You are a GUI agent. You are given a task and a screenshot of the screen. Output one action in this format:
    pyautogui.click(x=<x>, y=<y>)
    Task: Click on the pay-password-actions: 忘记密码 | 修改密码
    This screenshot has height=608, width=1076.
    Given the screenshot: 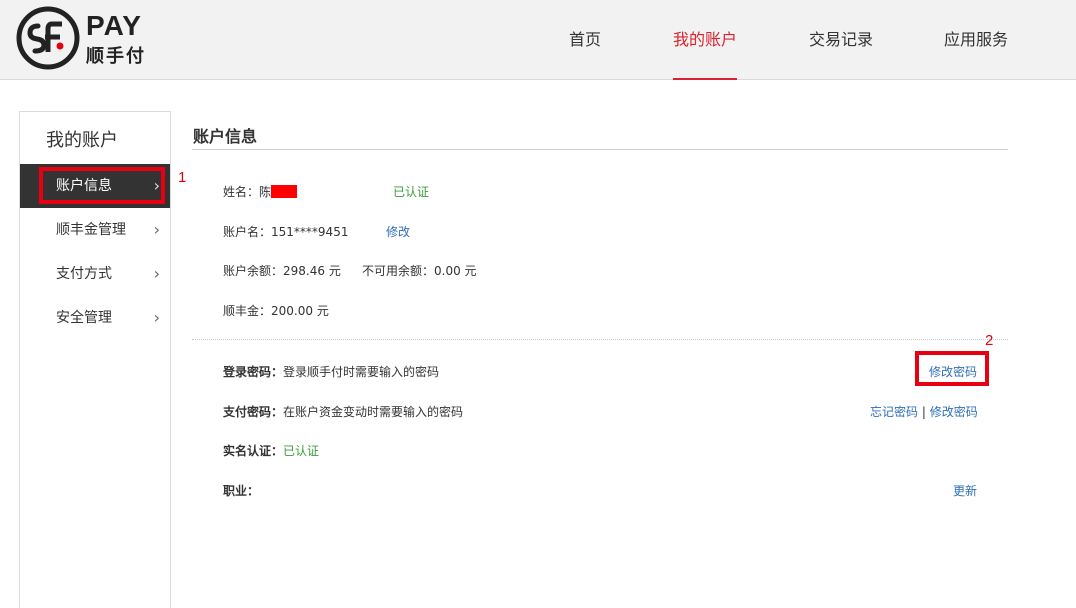 What is the action you would take?
    pyautogui.click(x=924, y=411)
    